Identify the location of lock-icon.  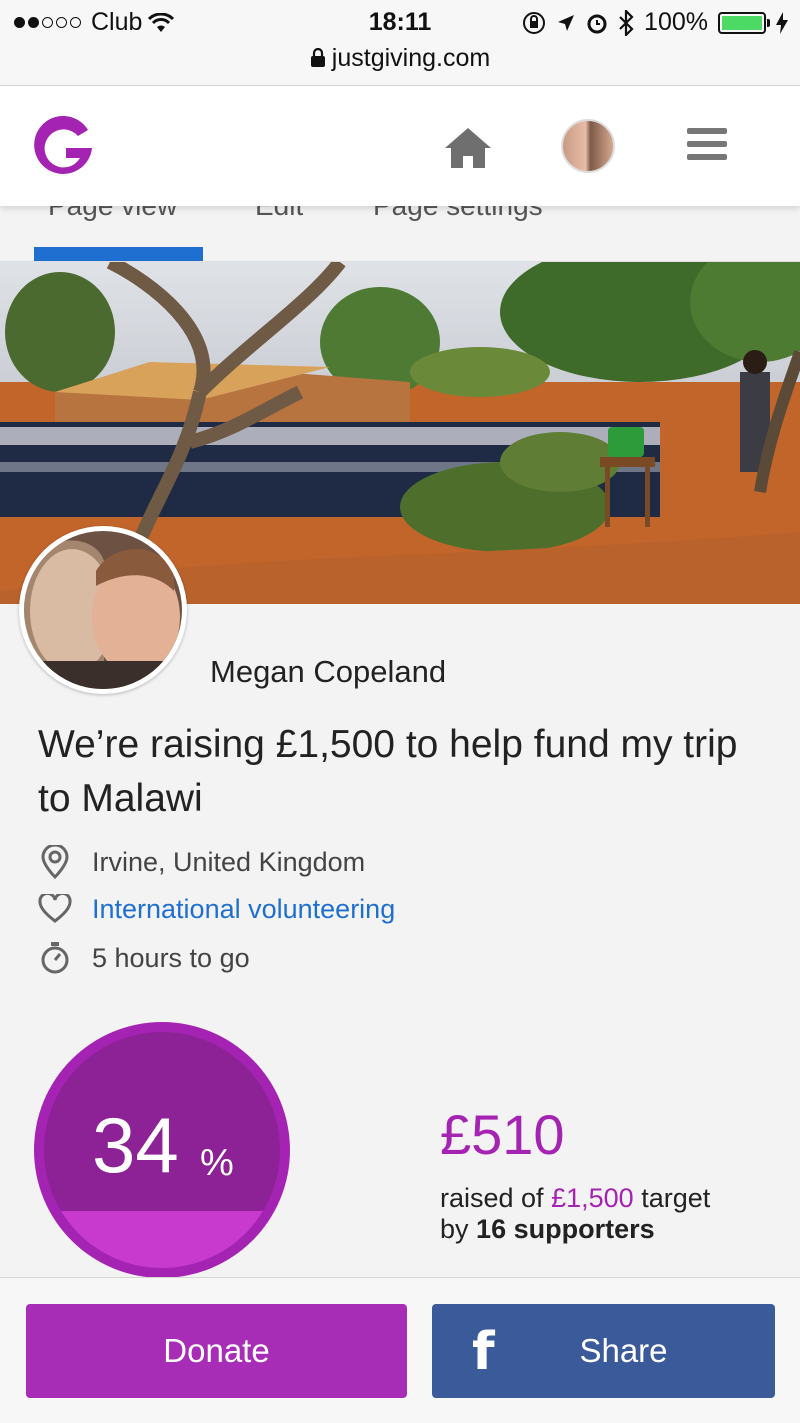
(317, 57).